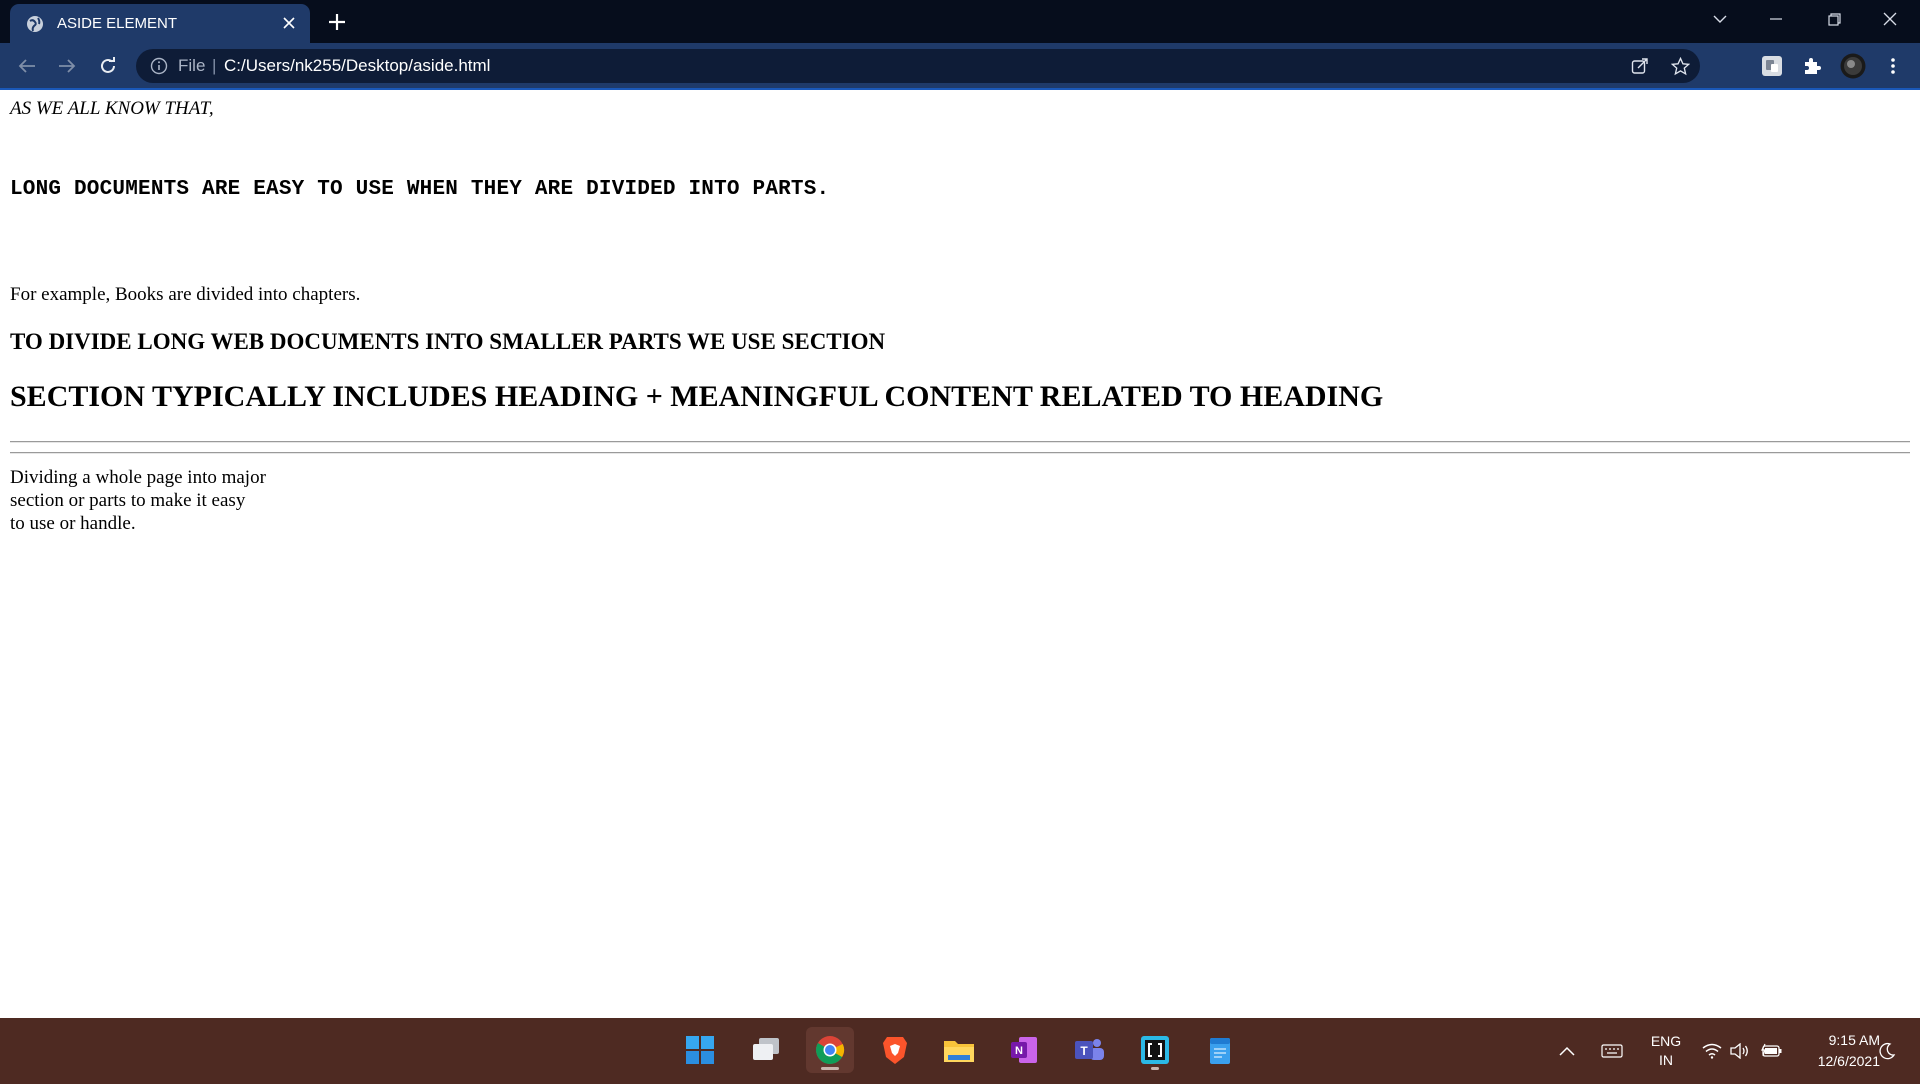 This screenshot has height=1084, width=1920. Describe the element at coordinates (1084, 1051) in the screenshot. I see `svg-text: T` at that location.